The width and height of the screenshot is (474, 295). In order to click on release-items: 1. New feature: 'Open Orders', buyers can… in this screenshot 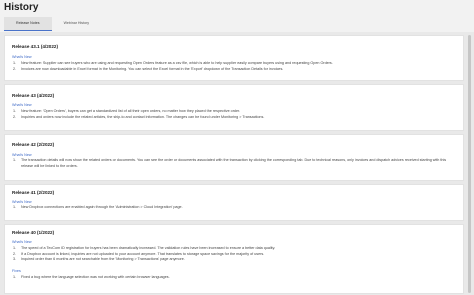, I will do `click(234, 114)`.